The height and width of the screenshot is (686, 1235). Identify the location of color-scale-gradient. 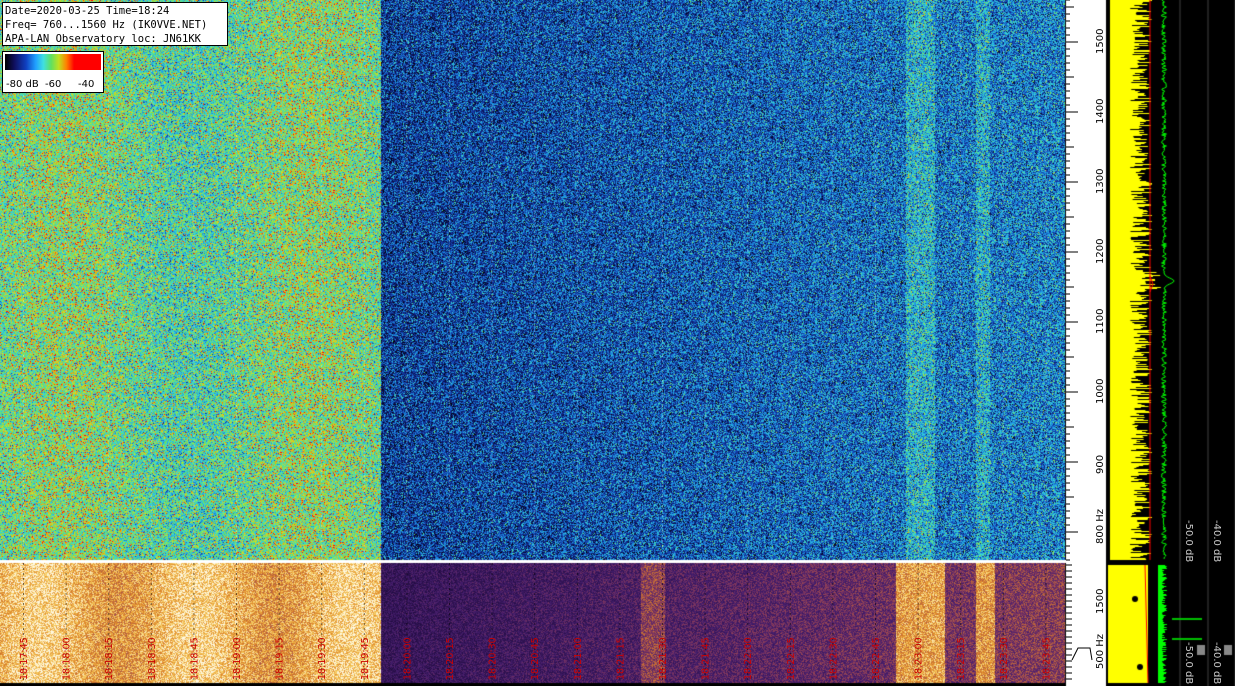
(53, 62).